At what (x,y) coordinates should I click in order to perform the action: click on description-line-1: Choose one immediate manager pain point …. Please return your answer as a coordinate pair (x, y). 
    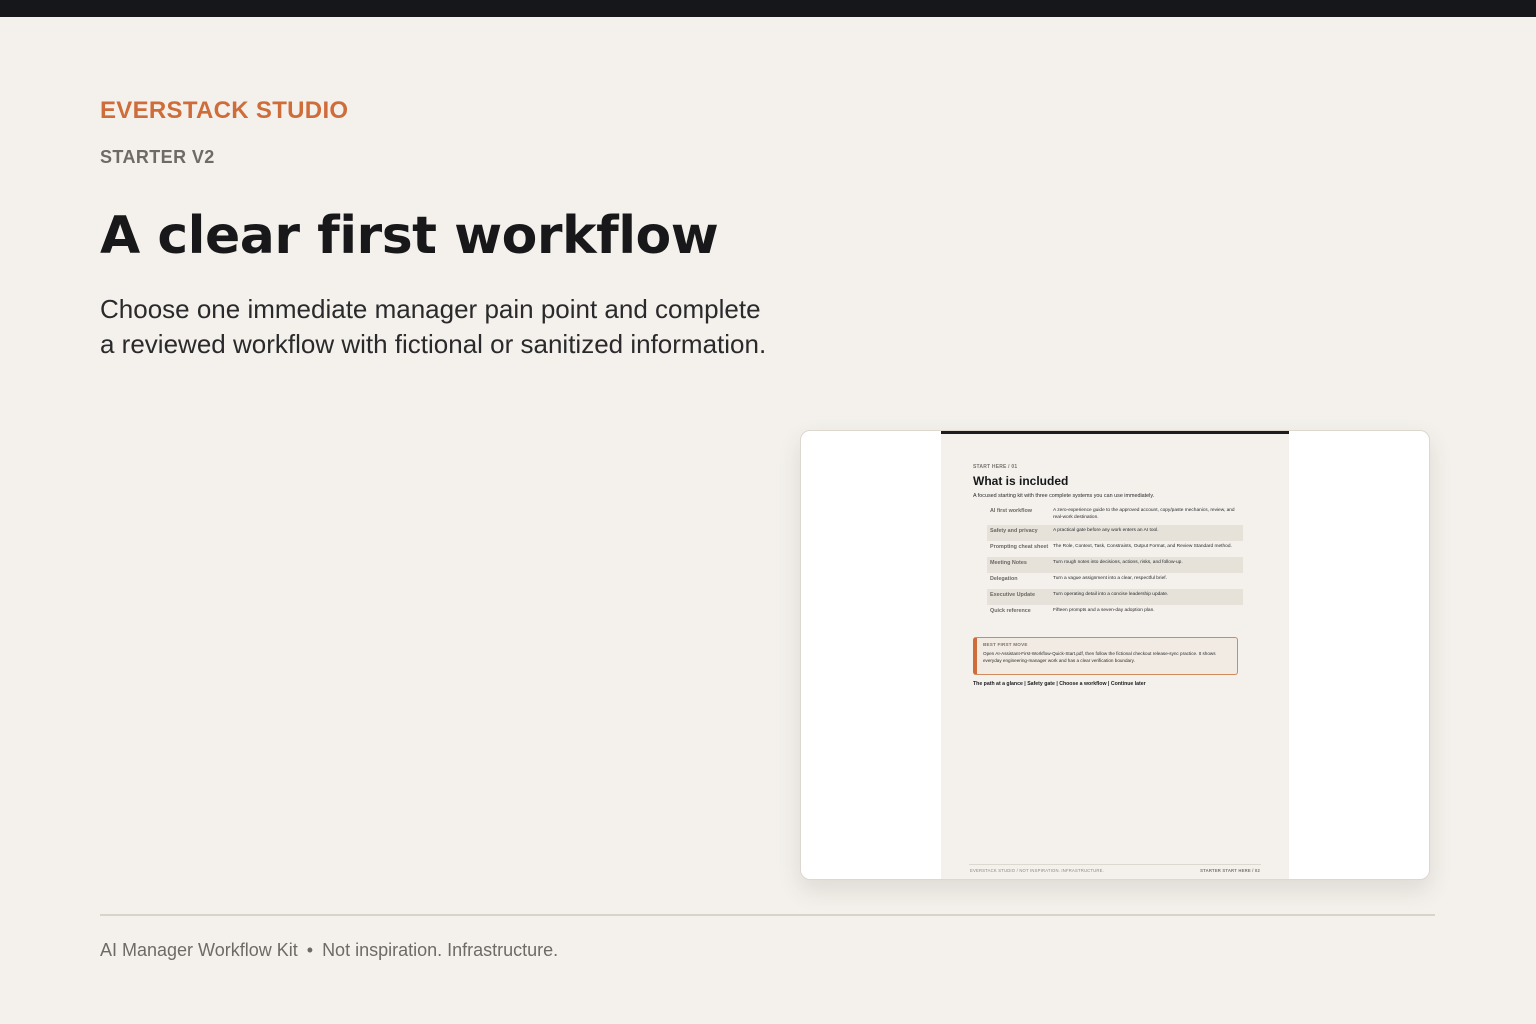
    Looking at the image, I should click on (430, 309).